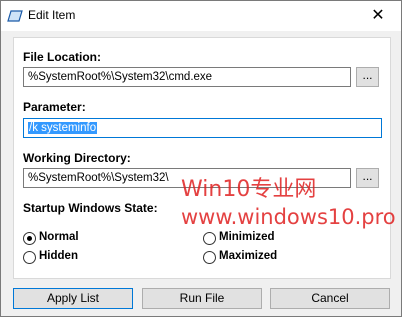  I want to click on apply-list-button: Apply List, so click(73, 298).